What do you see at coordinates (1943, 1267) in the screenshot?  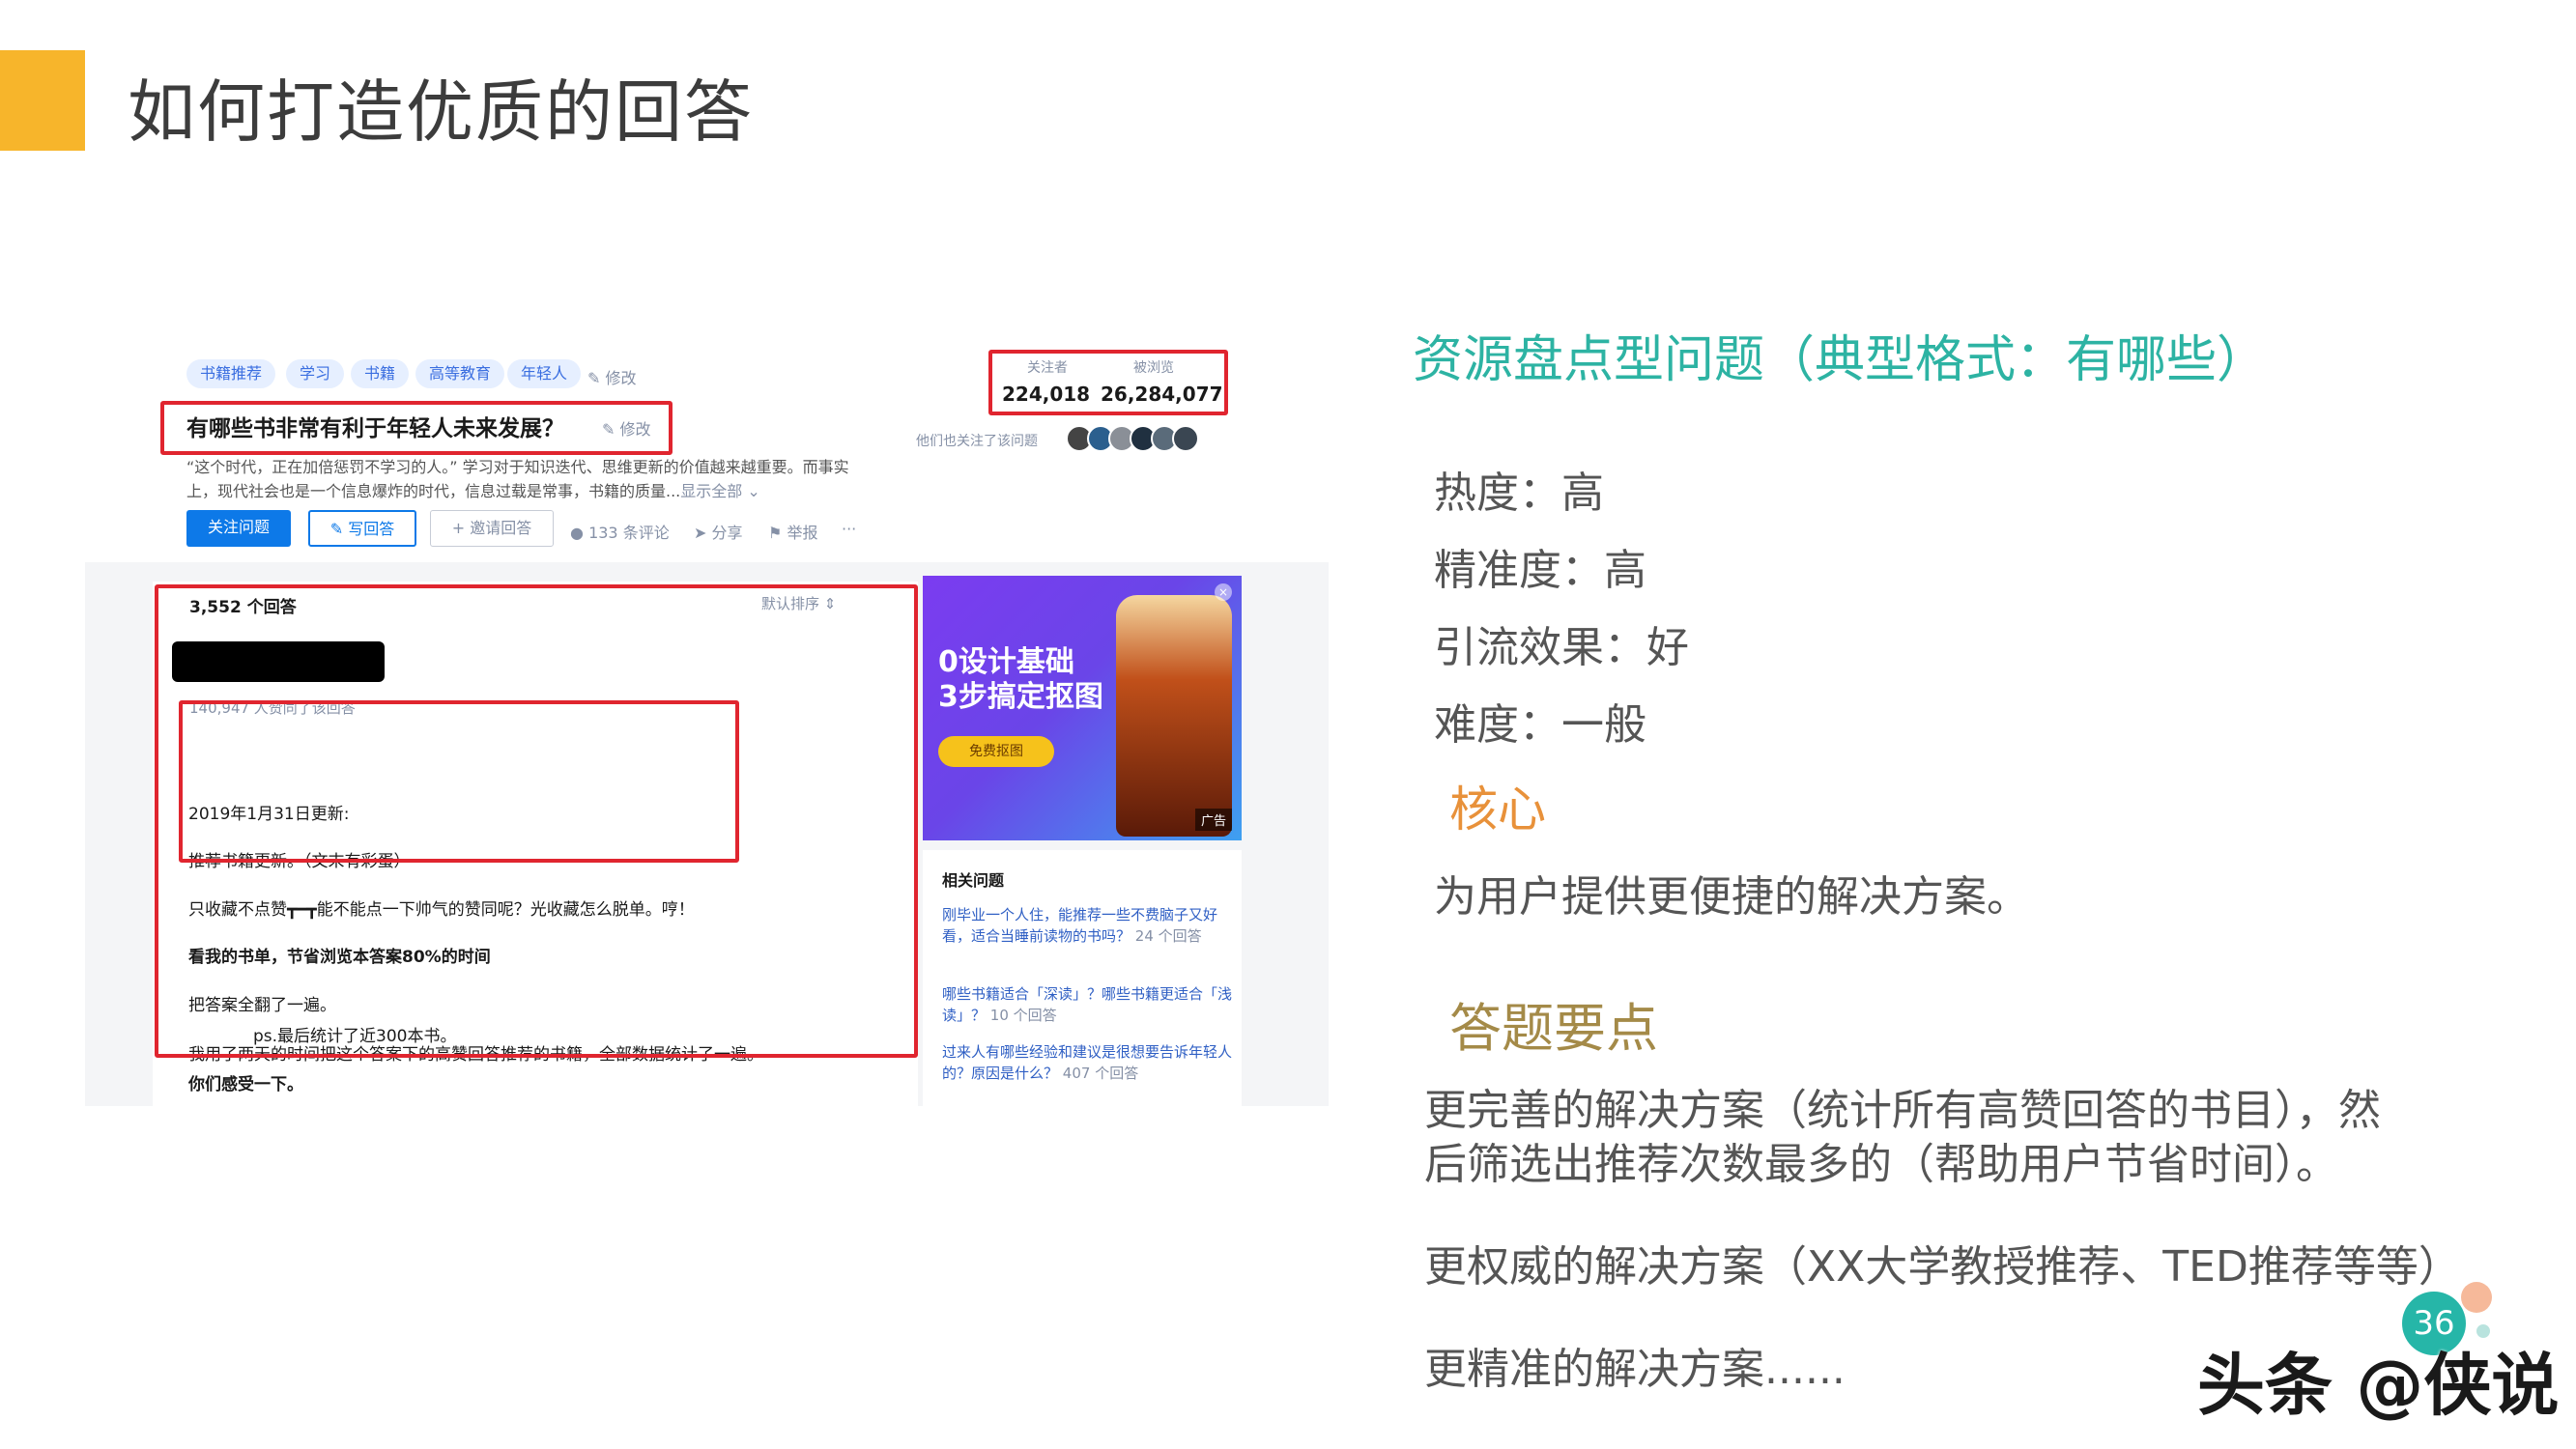 I see `key-point: 更权威的解决方案（XX大学教授推荐、TED推荐等等）` at bounding box center [1943, 1267].